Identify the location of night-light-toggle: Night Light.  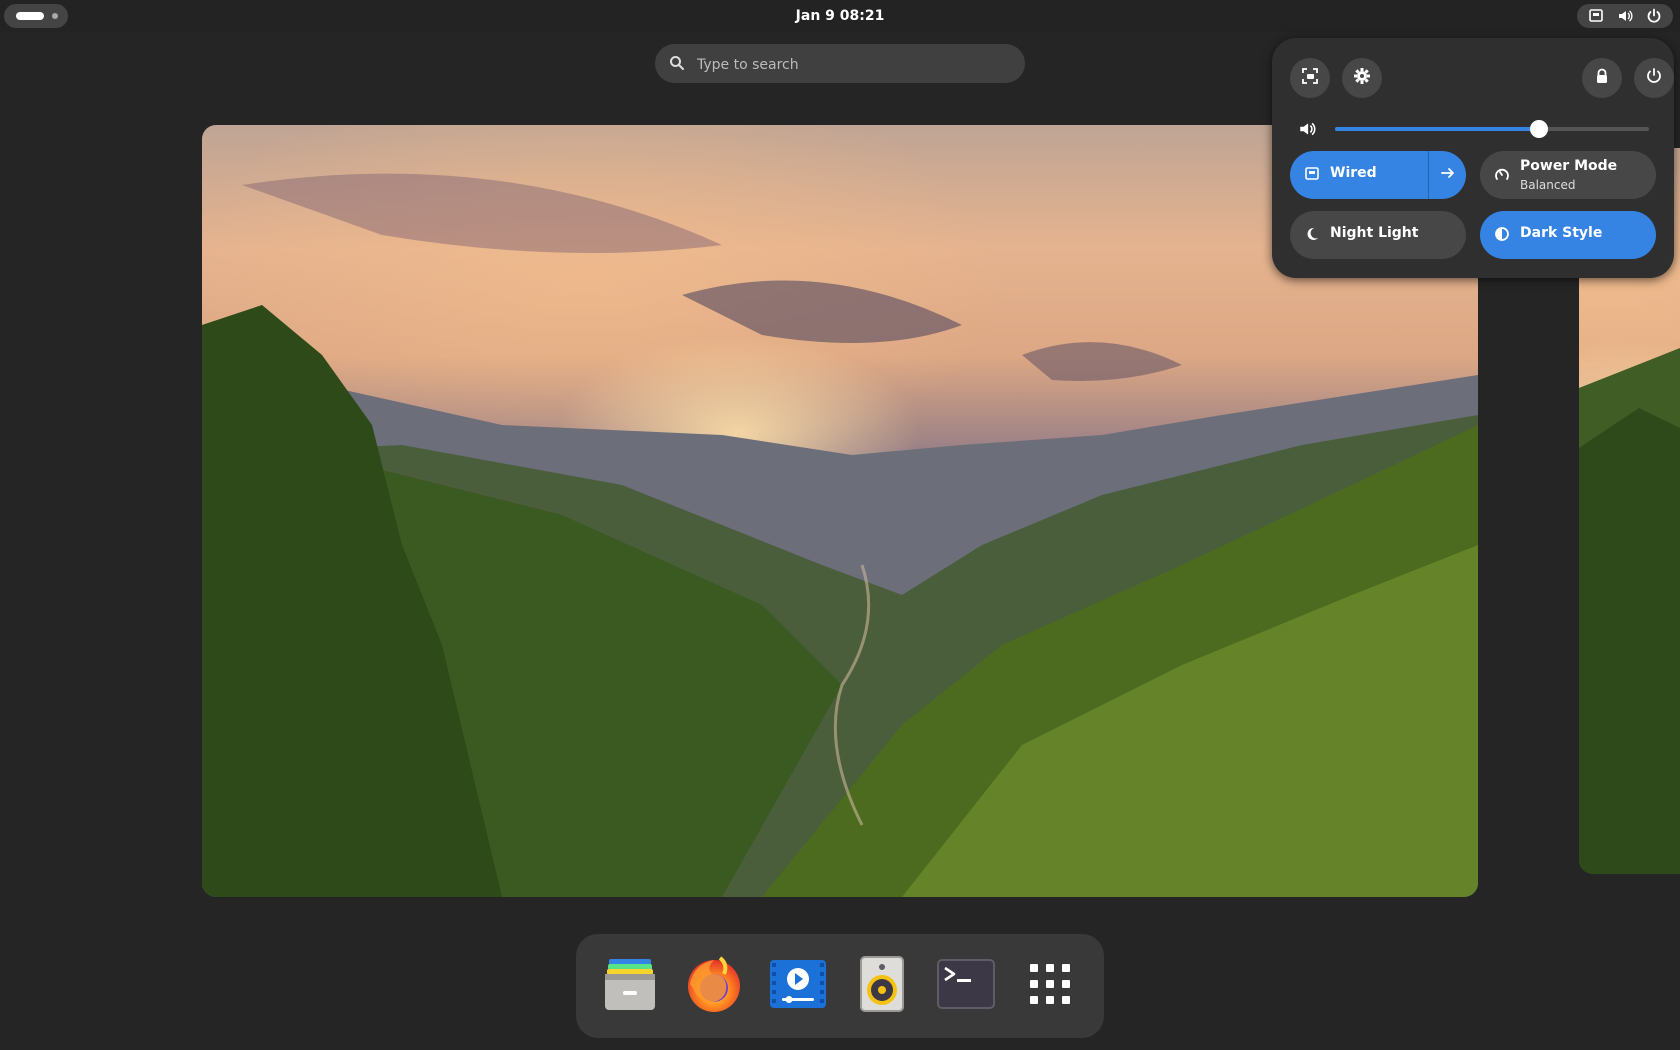
(1378, 235).